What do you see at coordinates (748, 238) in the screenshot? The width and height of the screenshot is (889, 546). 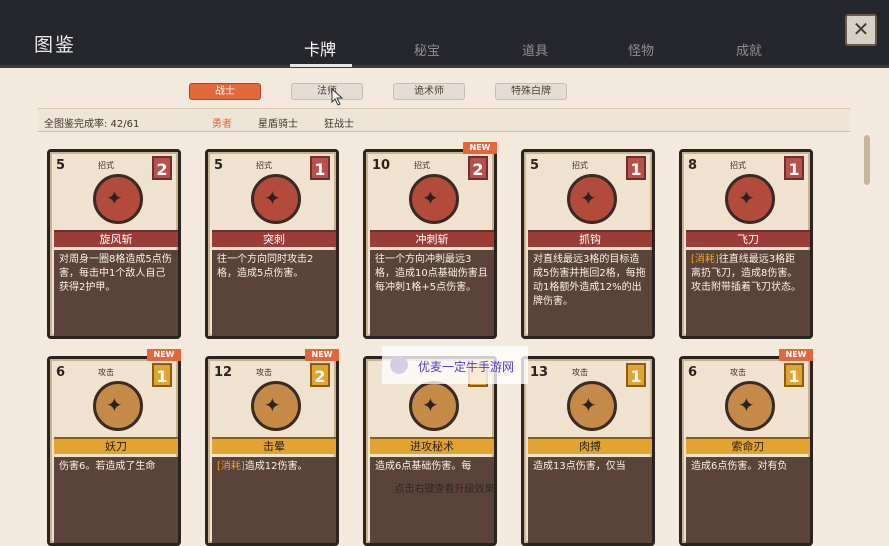 I see `card-name: 飞刀` at bounding box center [748, 238].